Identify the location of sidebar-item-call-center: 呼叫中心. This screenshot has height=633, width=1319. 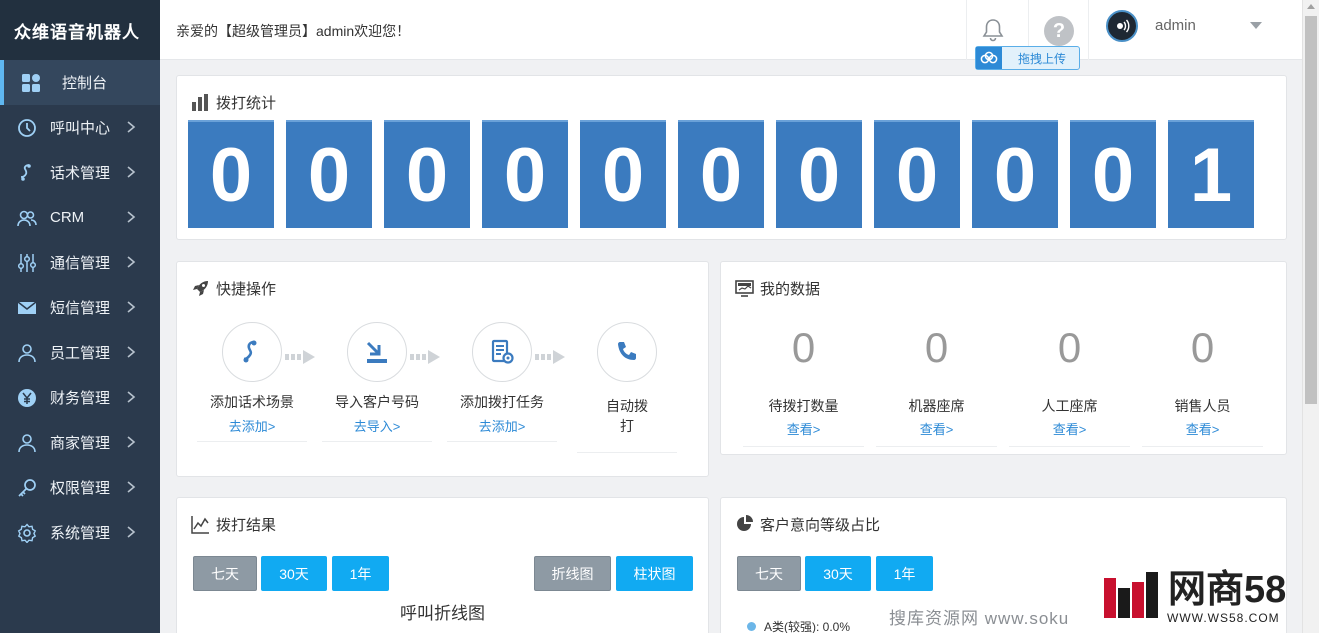
(80, 127).